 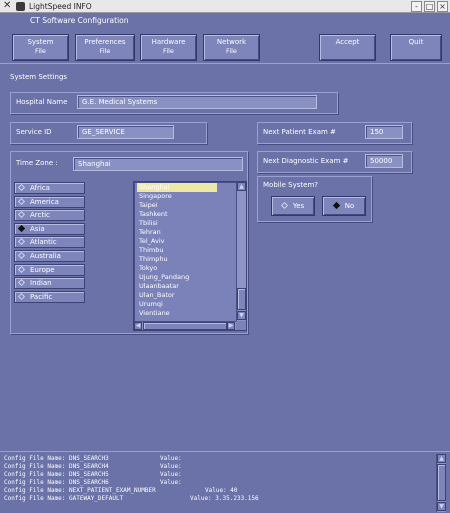 What do you see at coordinates (306, 161) in the screenshot?
I see `next-diagnostic-exam-label: Next Diagnostic Exam #` at bounding box center [306, 161].